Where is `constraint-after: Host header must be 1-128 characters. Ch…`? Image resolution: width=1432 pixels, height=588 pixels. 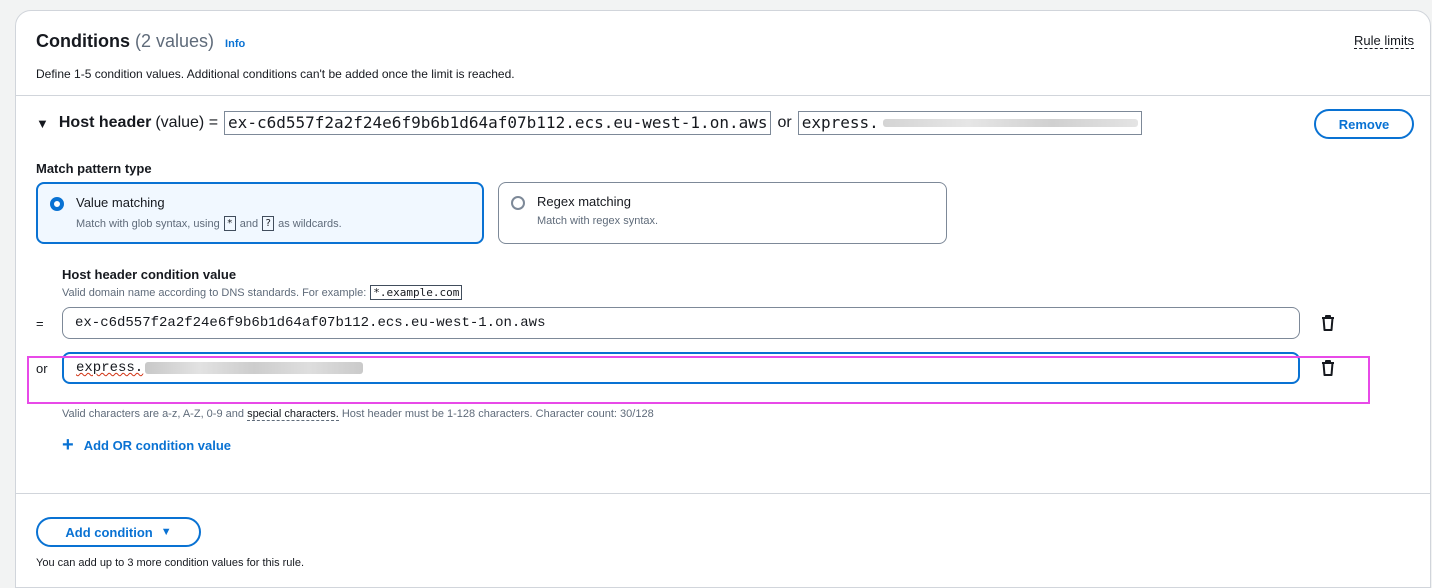
constraint-after: Host header must be 1-128 characters. Ch… is located at coordinates (497, 414).